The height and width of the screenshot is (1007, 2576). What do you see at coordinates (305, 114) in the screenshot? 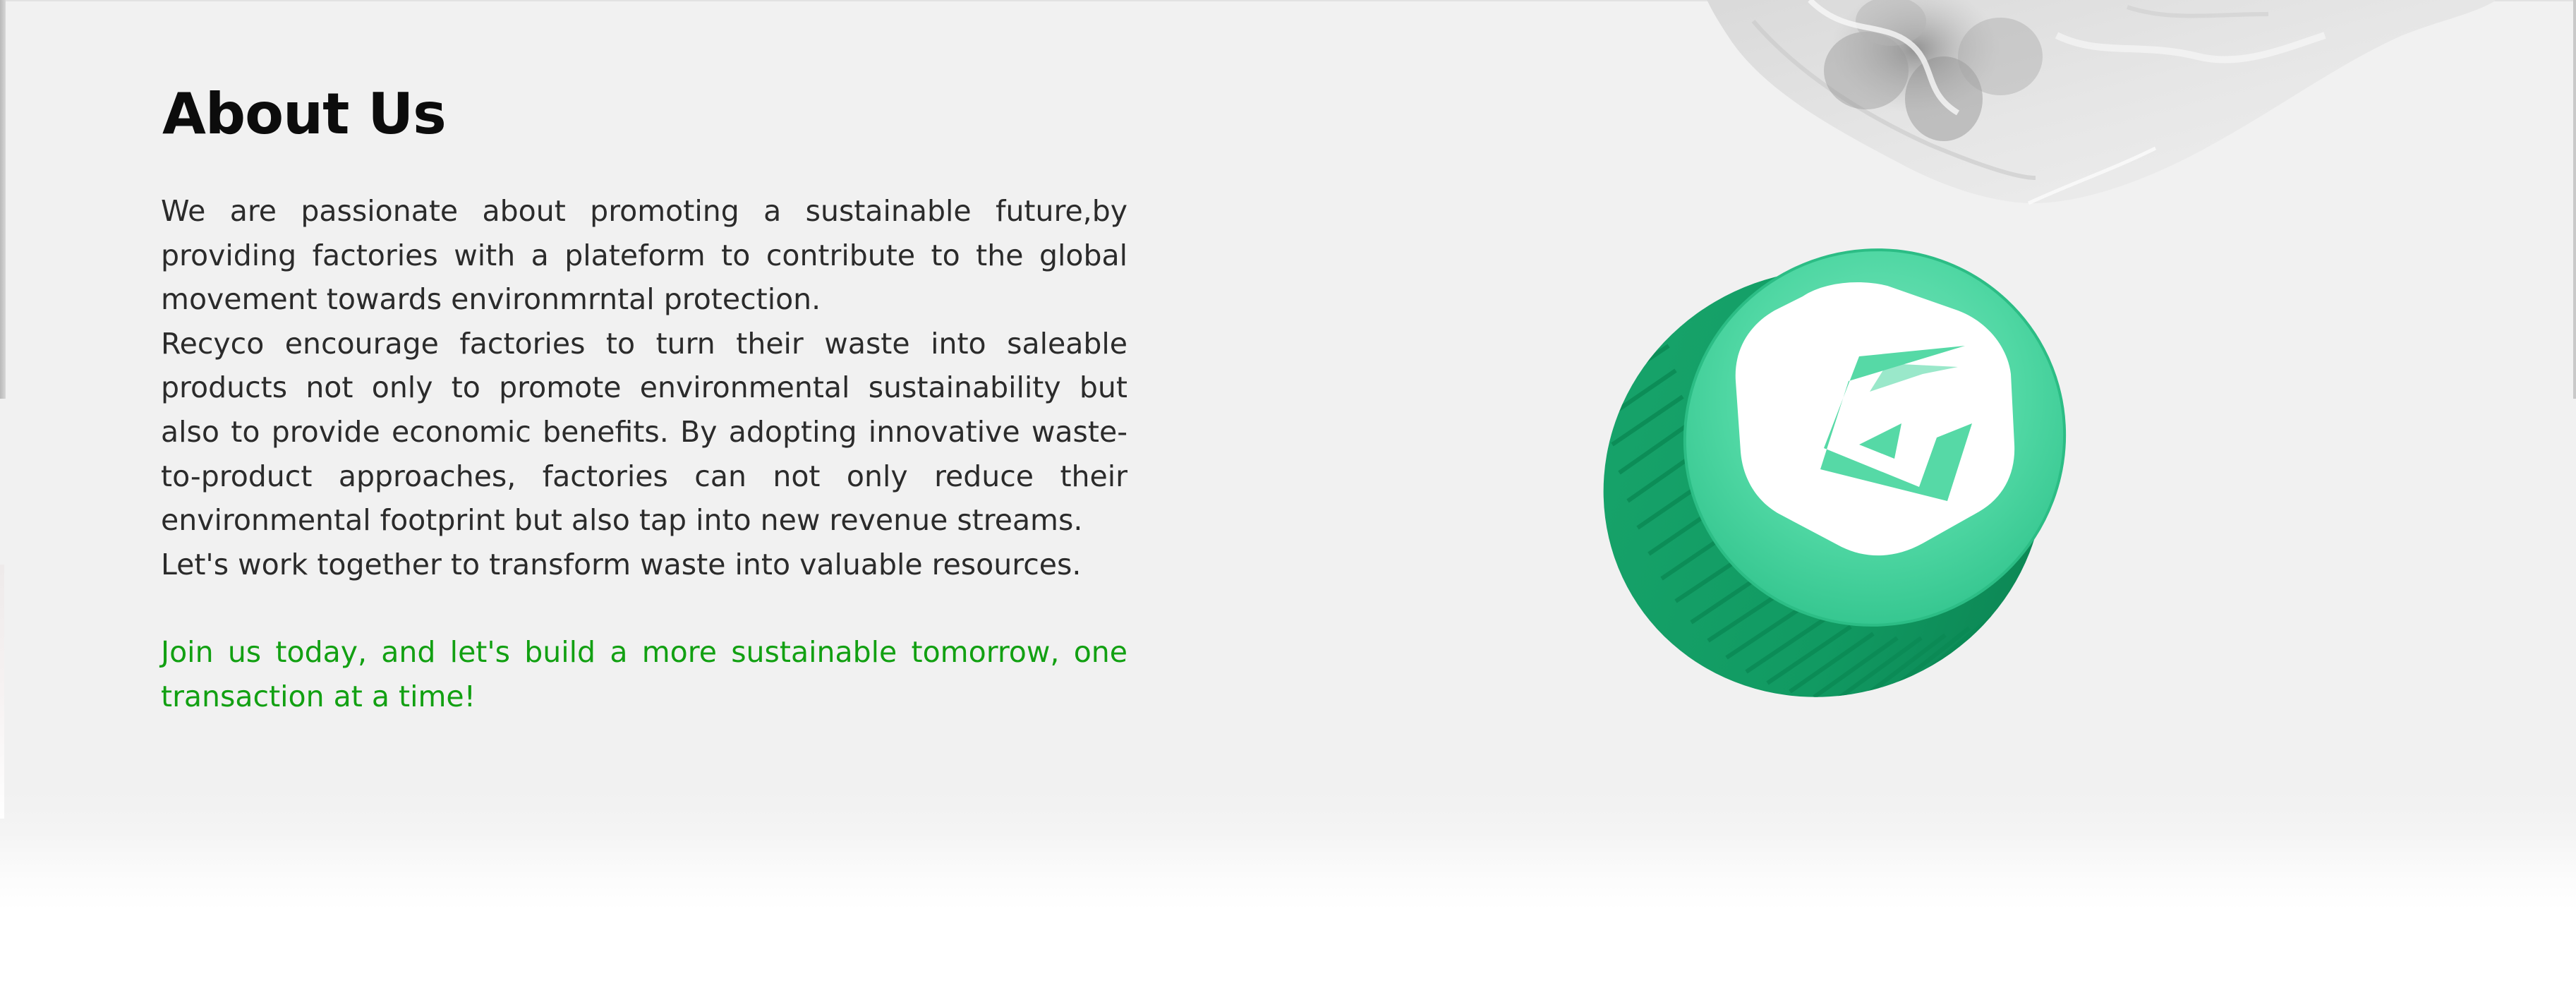
I see `about-title: About Us` at bounding box center [305, 114].